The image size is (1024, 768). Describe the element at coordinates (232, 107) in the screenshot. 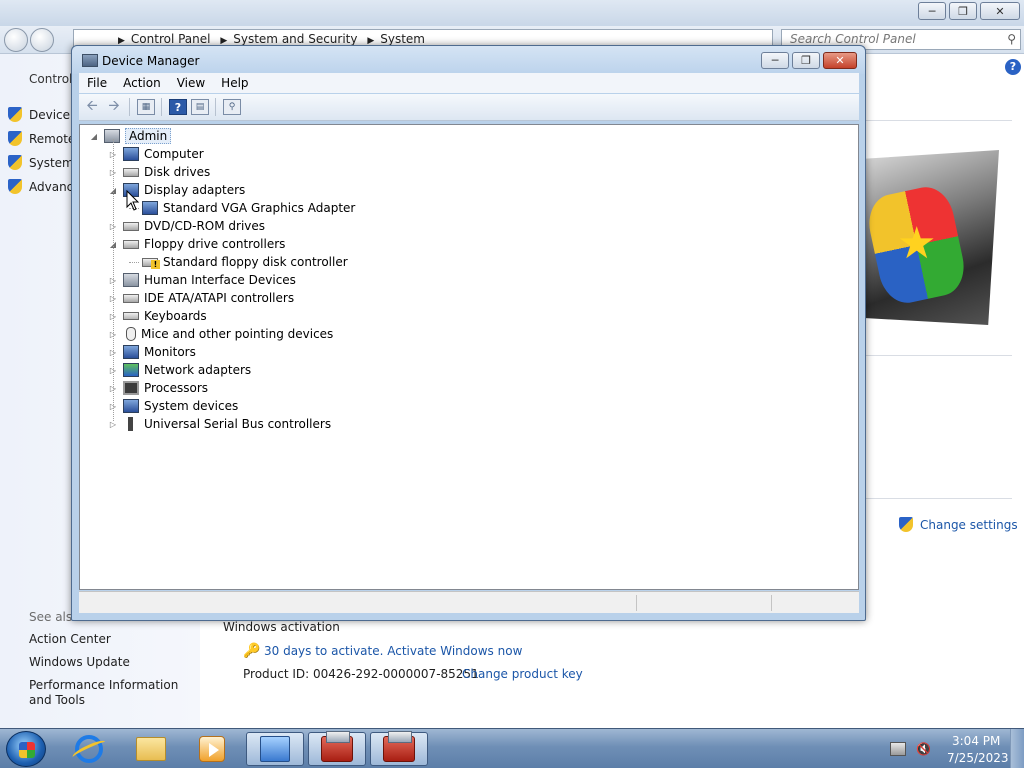

I see `scan-hardware-changes-icon: ⚲` at that location.